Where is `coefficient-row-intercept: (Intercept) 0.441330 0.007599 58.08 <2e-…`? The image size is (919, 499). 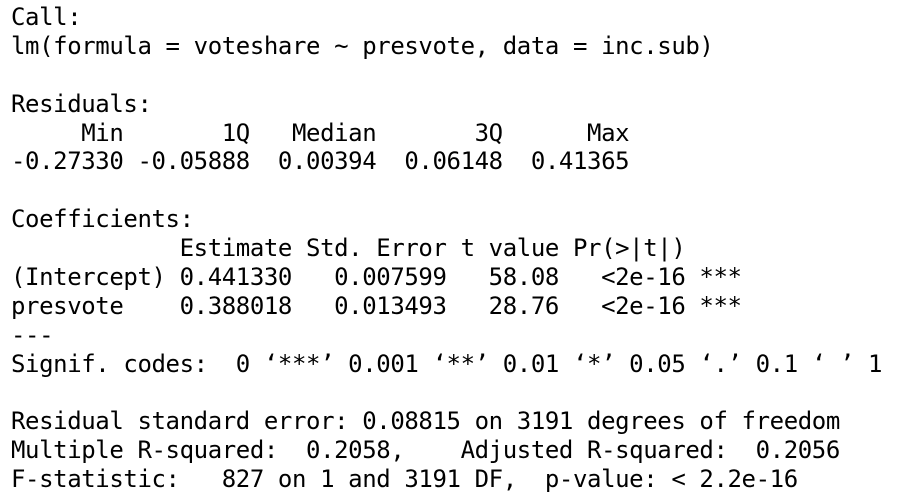 coefficient-row-intercept: (Intercept) 0.441330 0.007599 58.08 <2e-… is located at coordinates (376, 277).